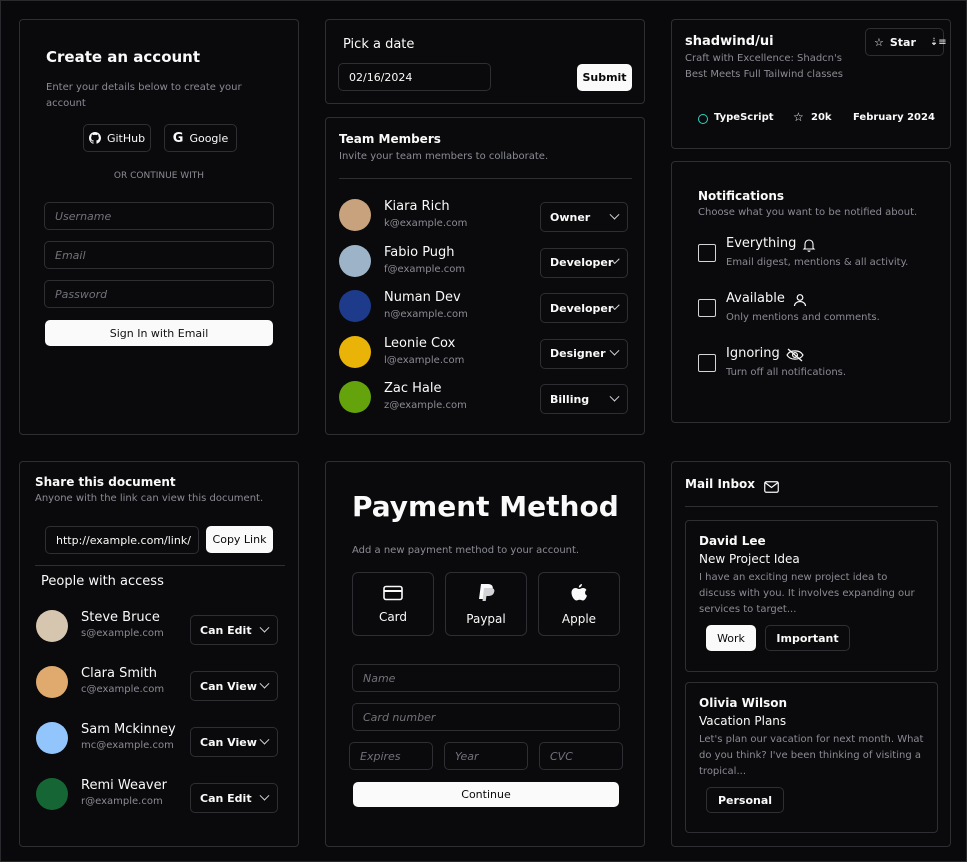 The image size is (967, 862). Describe the element at coordinates (720, 484) in the screenshot. I see `inbox-title: Mail Inbox` at that location.